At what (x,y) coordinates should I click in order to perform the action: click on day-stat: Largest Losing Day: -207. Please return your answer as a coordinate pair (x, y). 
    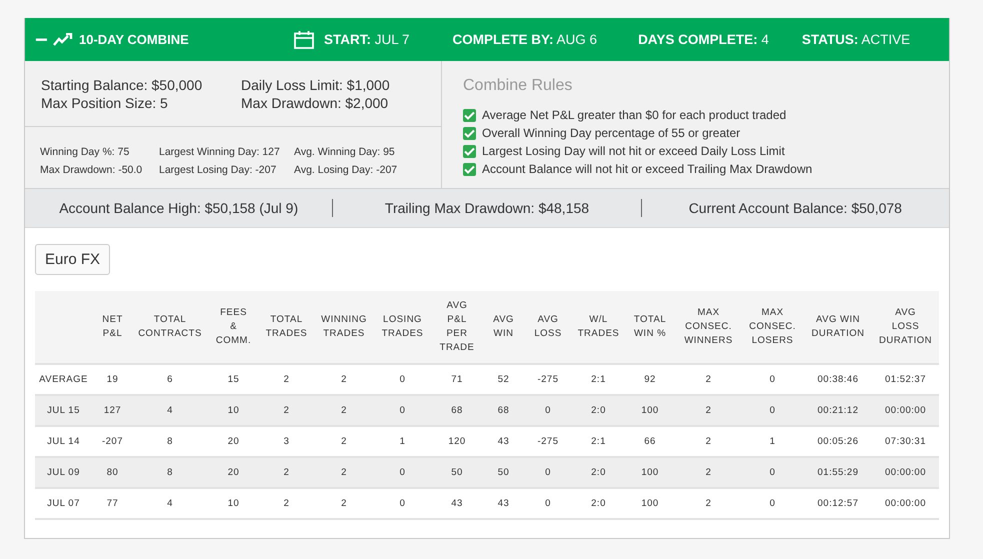
    Looking at the image, I should click on (218, 170).